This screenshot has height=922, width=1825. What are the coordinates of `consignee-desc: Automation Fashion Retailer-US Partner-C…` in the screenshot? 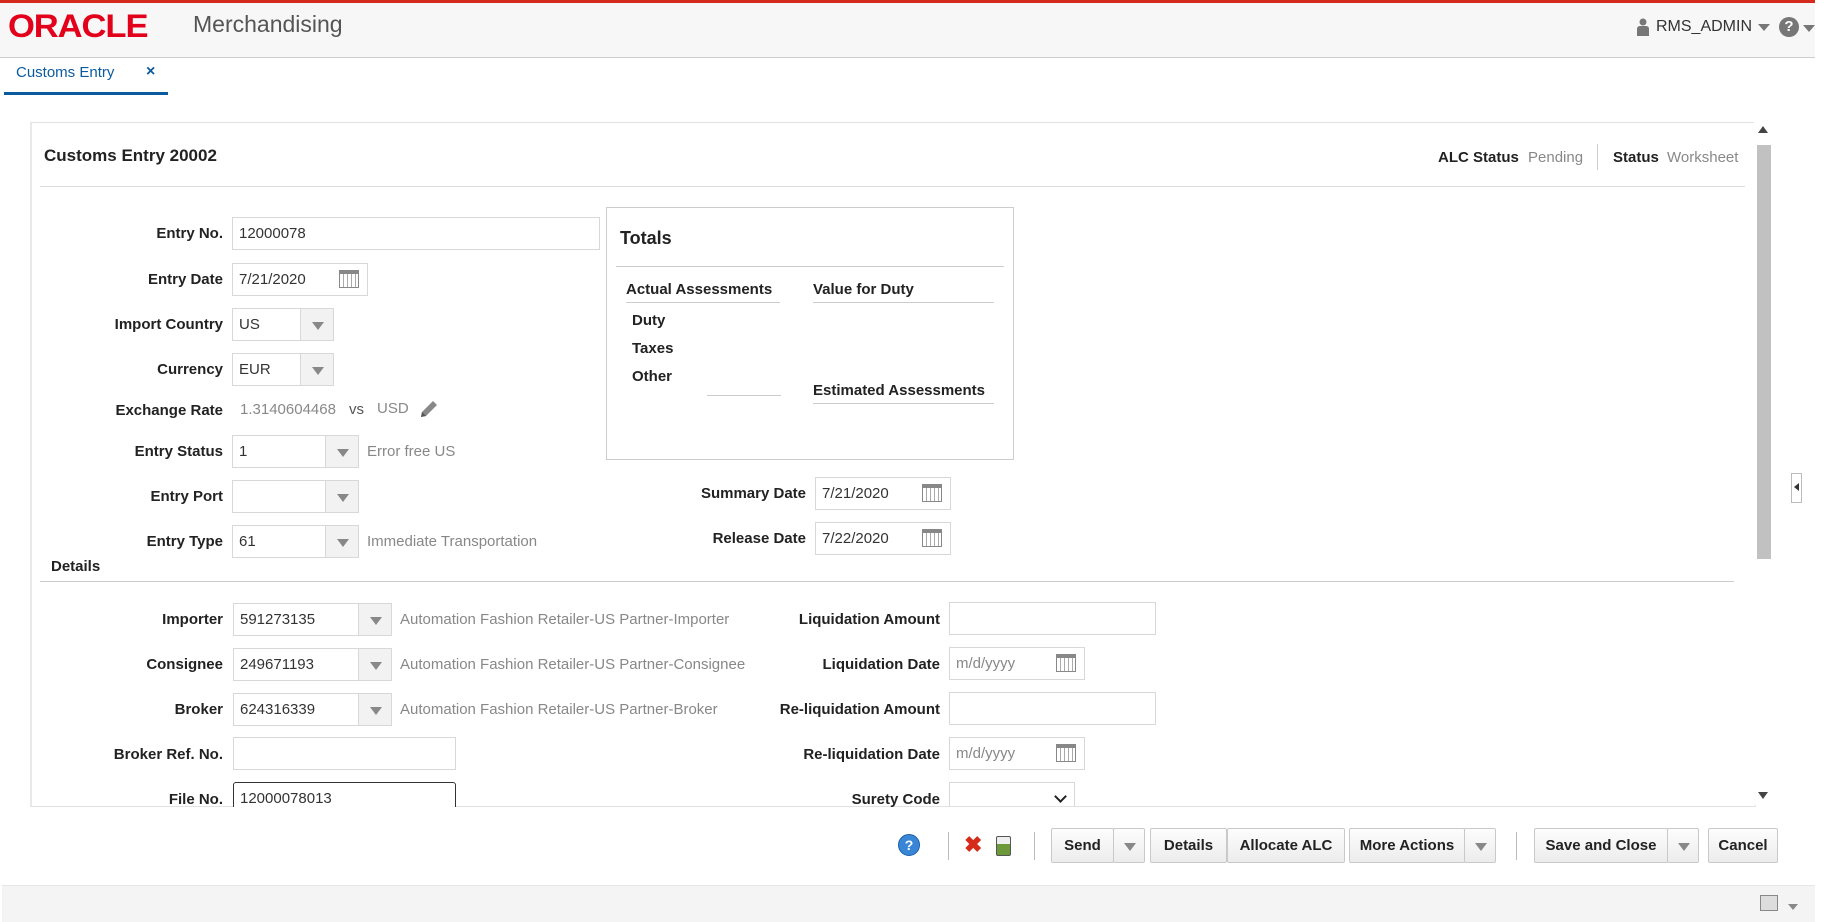 It's located at (573, 664).